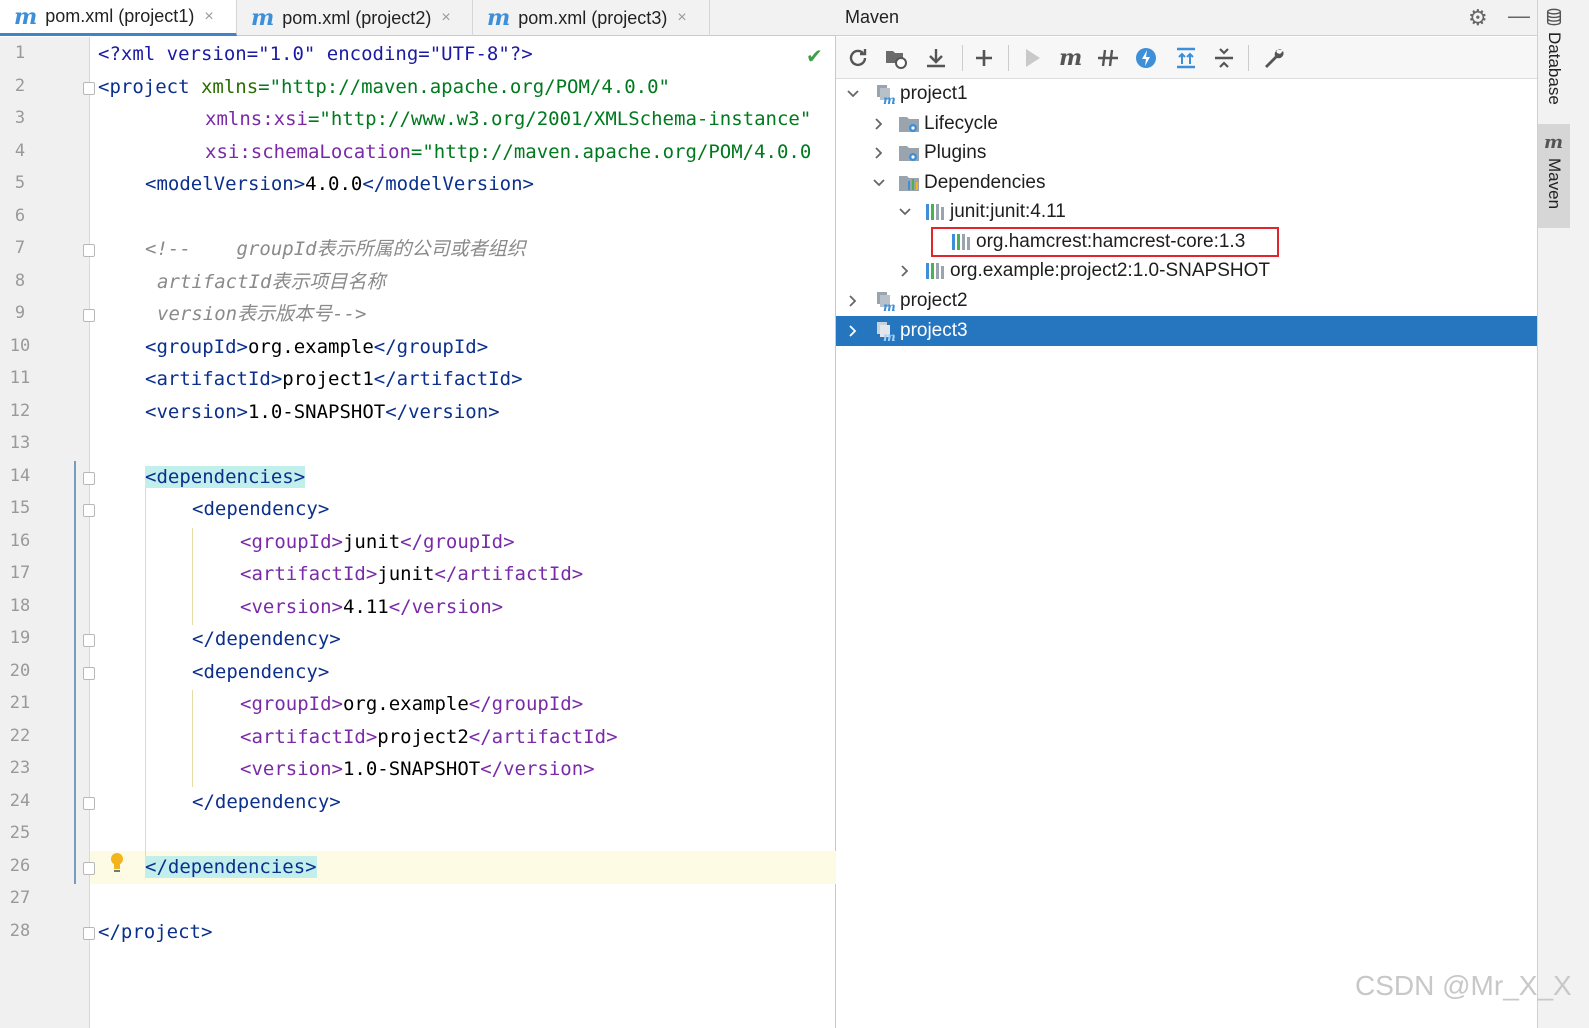  What do you see at coordinates (196, 412) in the screenshot?
I see `tag: <version>` at bounding box center [196, 412].